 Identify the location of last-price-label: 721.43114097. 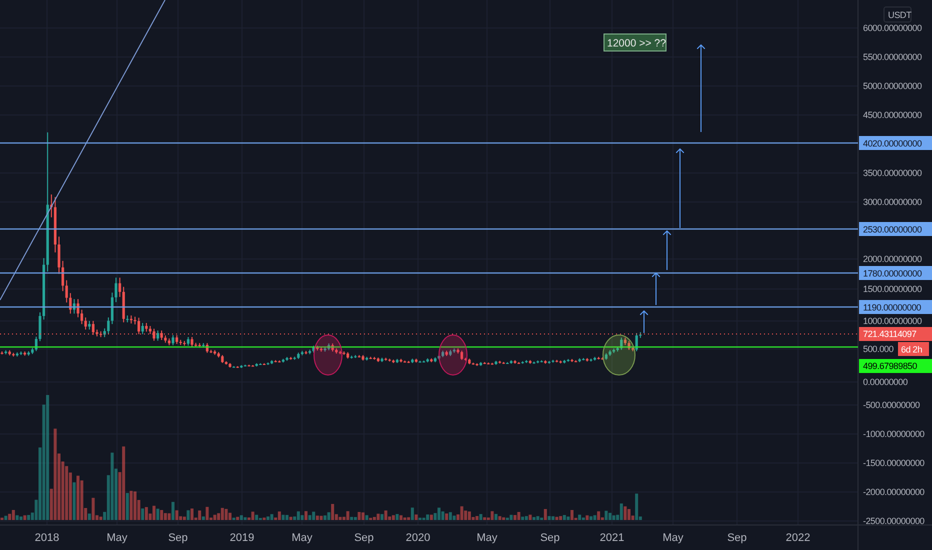
(895, 334).